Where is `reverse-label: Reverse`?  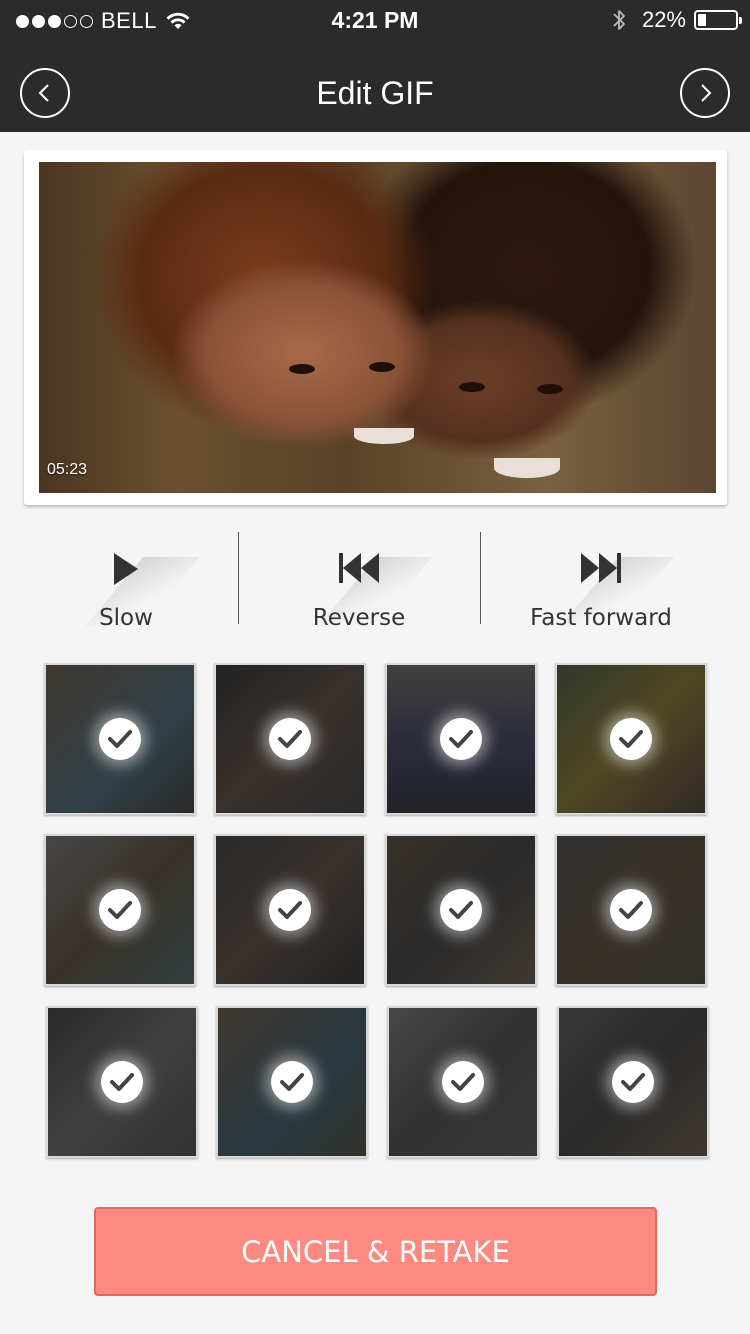
reverse-label: Reverse is located at coordinates (359, 618).